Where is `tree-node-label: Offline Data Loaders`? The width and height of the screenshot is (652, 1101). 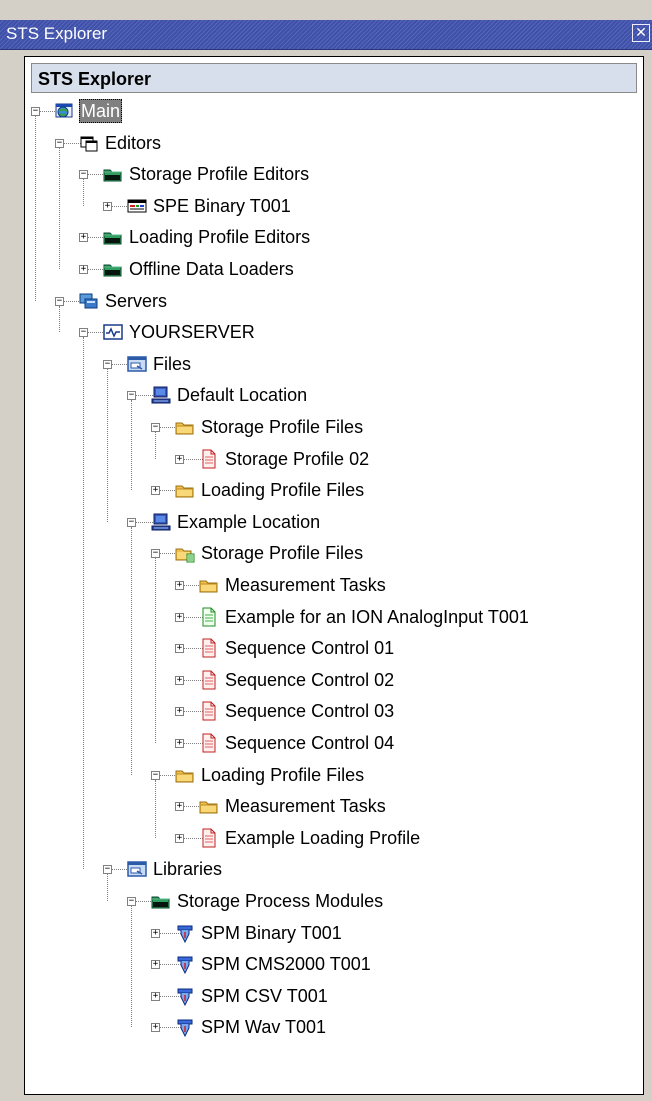 tree-node-label: Offline Data Loaders is located at coordinates (211, 269).